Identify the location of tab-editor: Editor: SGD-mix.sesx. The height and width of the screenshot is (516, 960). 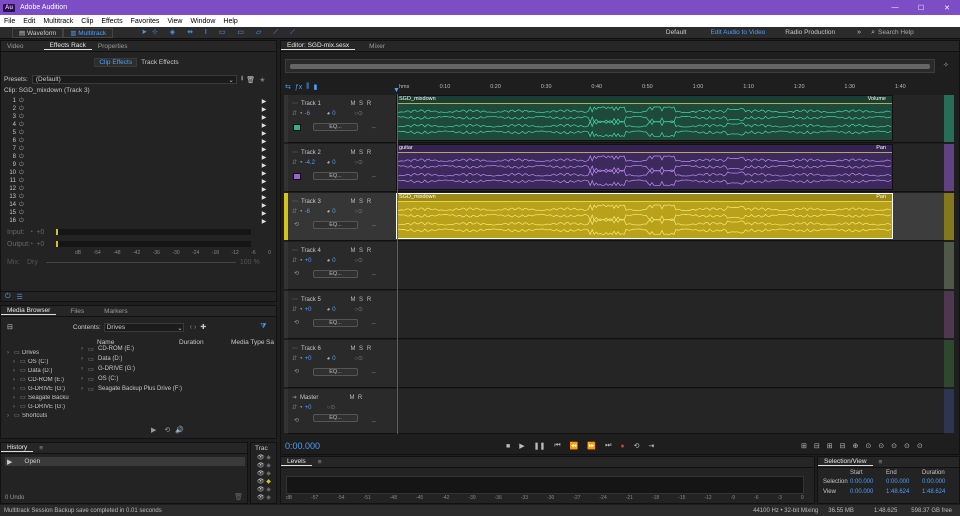
(318, 46).